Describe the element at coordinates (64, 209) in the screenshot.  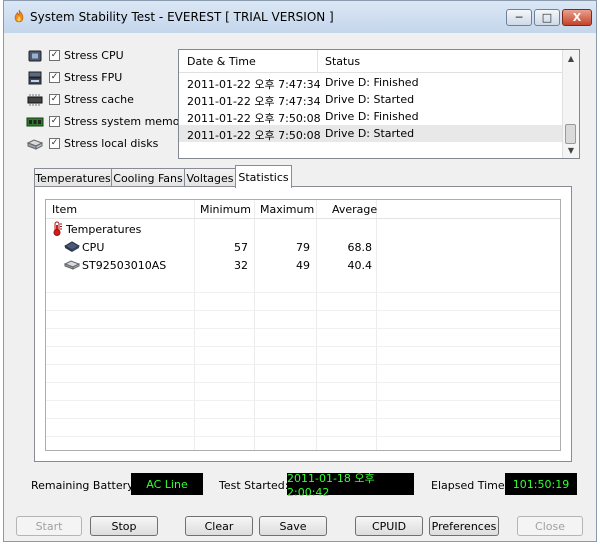
I see `header-item: Item` at that location.